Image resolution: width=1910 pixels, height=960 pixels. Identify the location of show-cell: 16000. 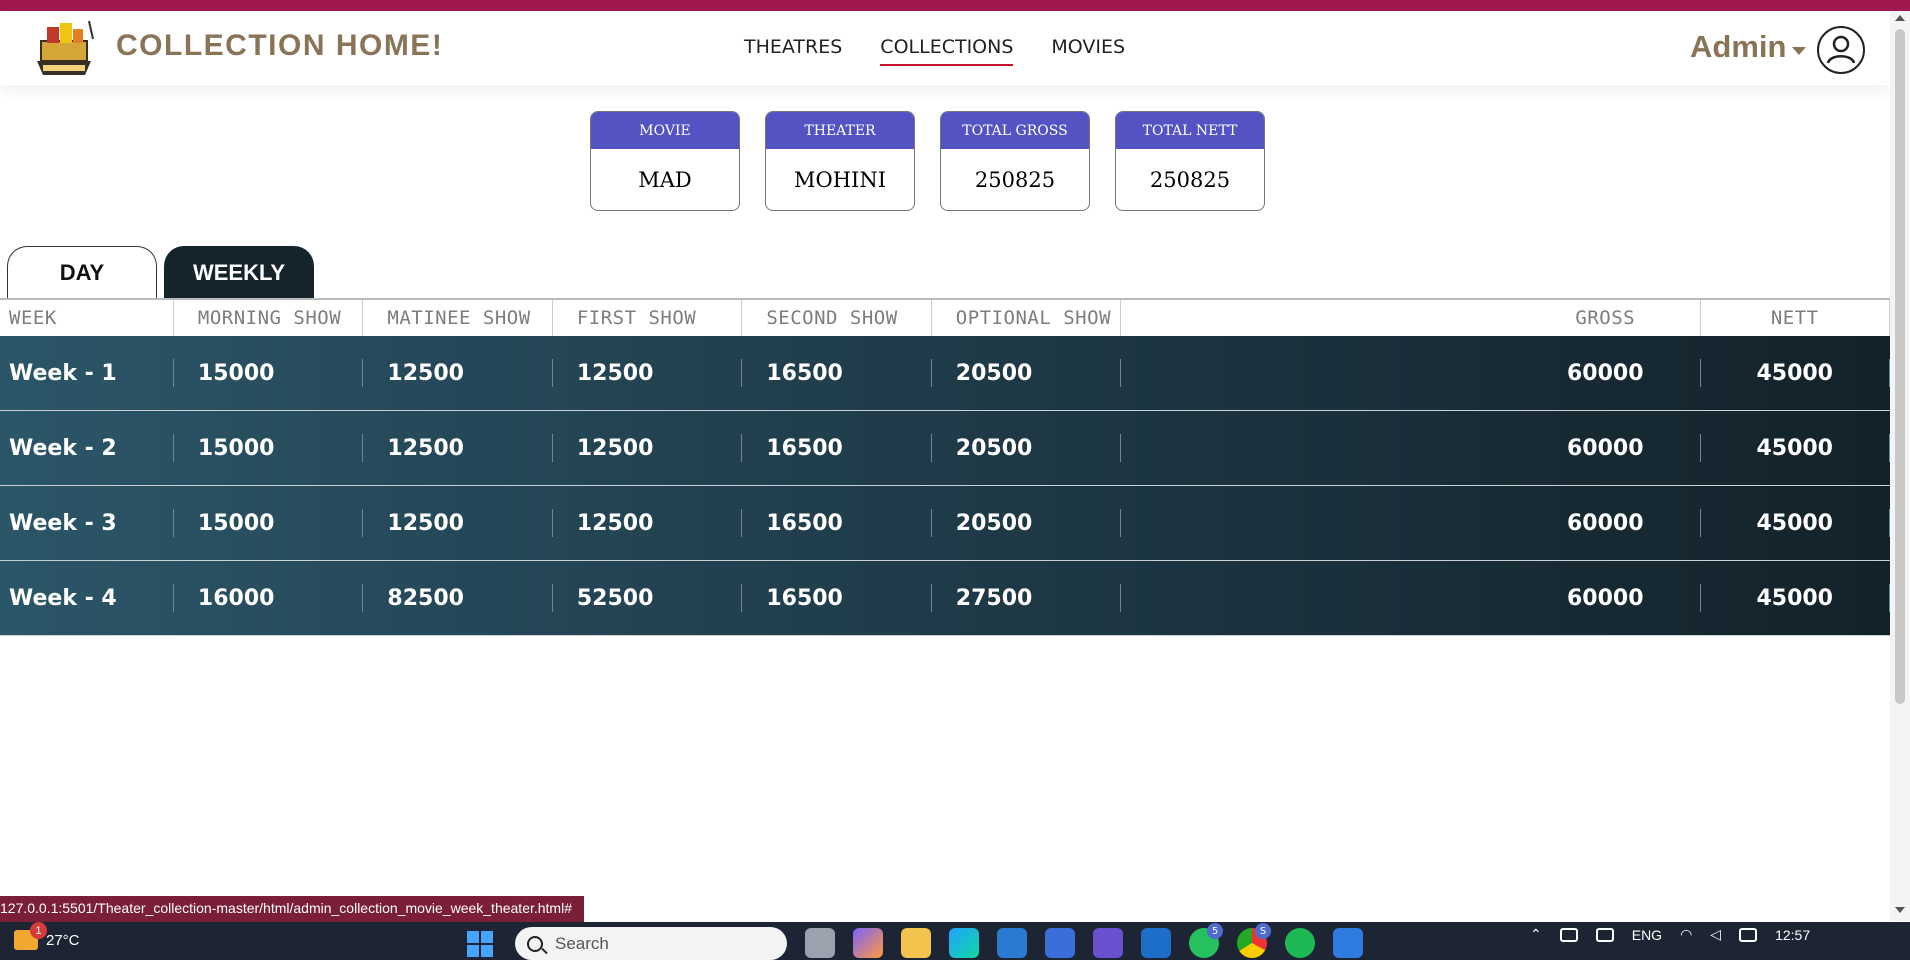
(269, 598).